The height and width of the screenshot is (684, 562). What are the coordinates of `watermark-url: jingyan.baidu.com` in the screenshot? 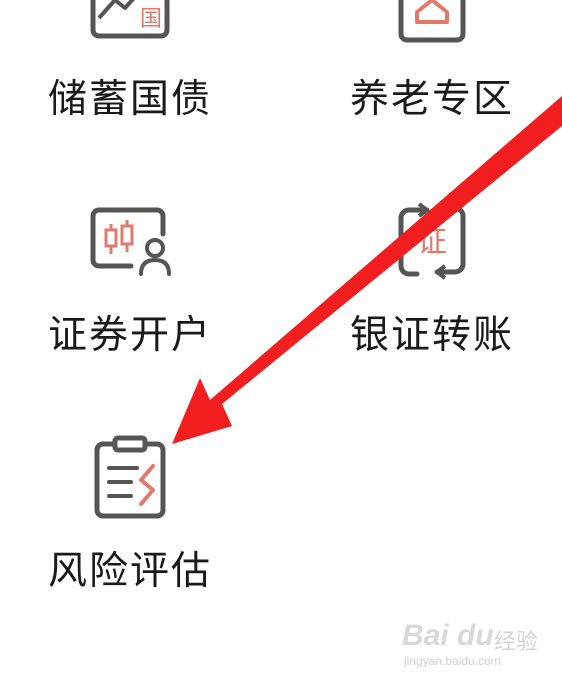 It's located at (452, 661).